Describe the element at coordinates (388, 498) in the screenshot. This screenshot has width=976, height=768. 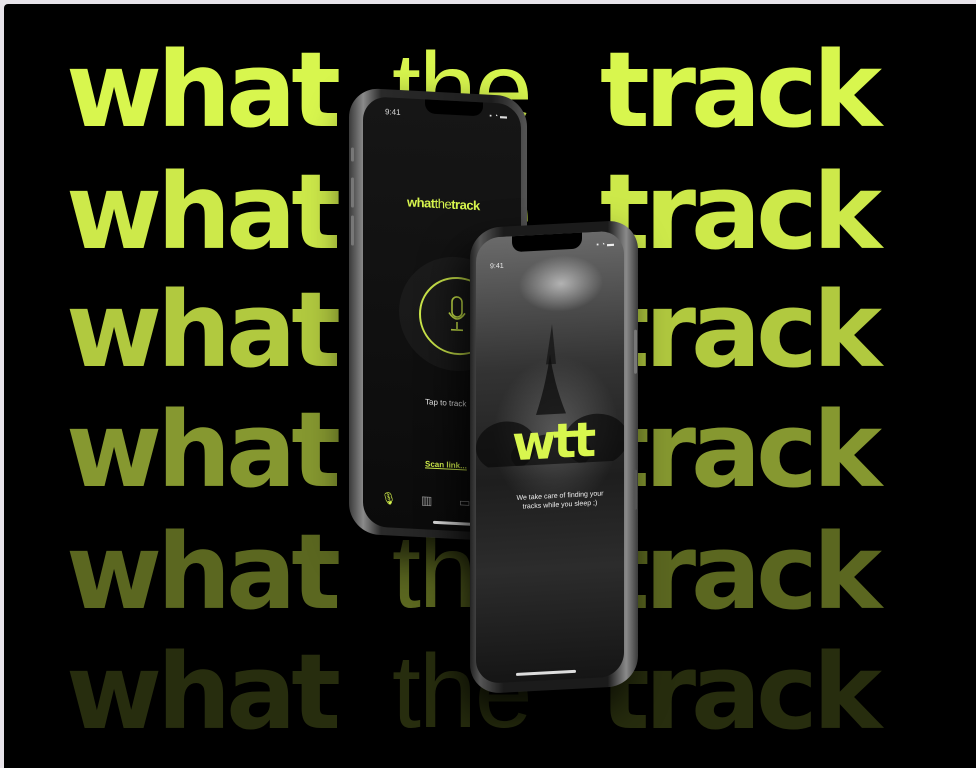
I see `mic-icon: 🎙︎` at that location.